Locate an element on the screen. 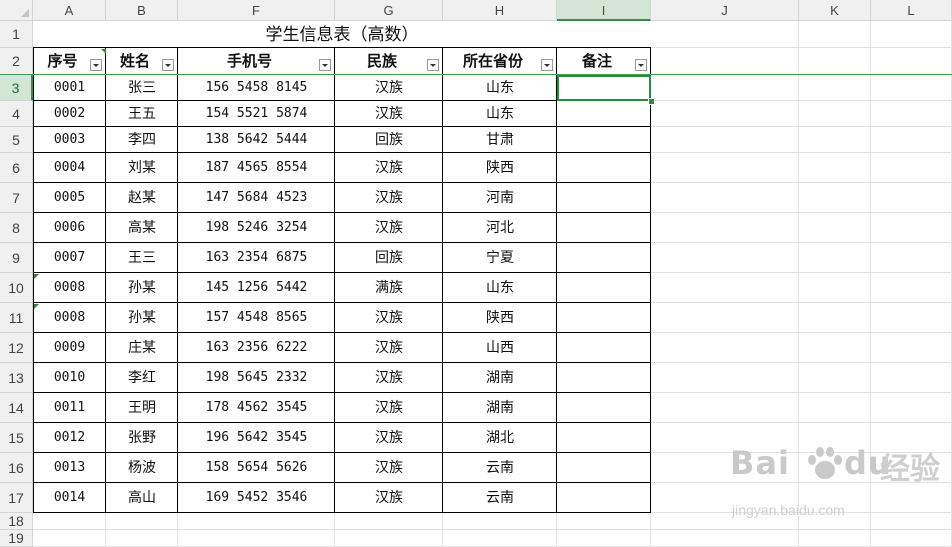 The width and height of the screenshot is (952, 547). phone-cell: 145 1256 5442 is located at coordinates (256, 288).